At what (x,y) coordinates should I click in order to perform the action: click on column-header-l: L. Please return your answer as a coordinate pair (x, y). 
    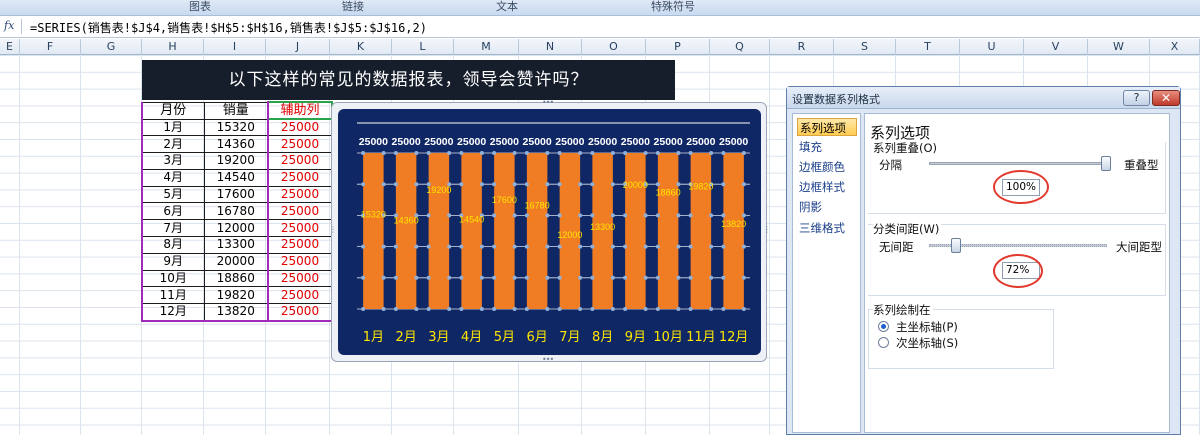
    Looking at the image, I should click on (423, 47).